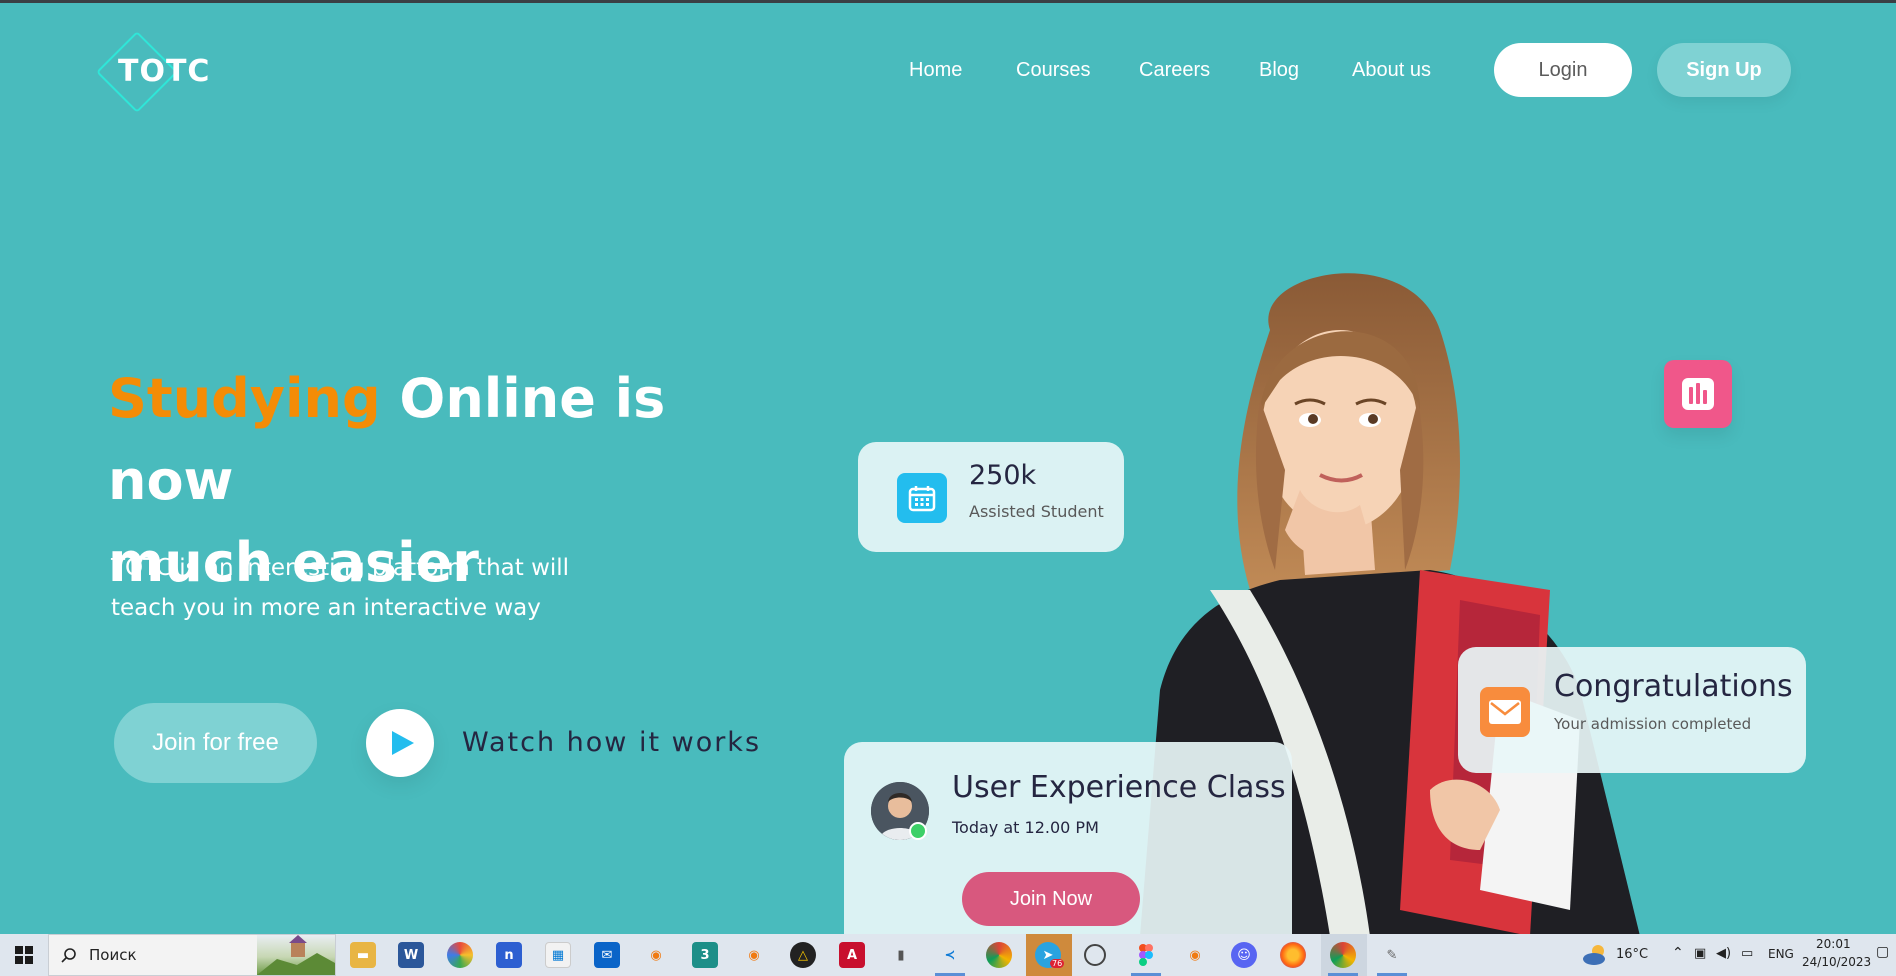  I want to click on window-top-border, so click(948, 1).